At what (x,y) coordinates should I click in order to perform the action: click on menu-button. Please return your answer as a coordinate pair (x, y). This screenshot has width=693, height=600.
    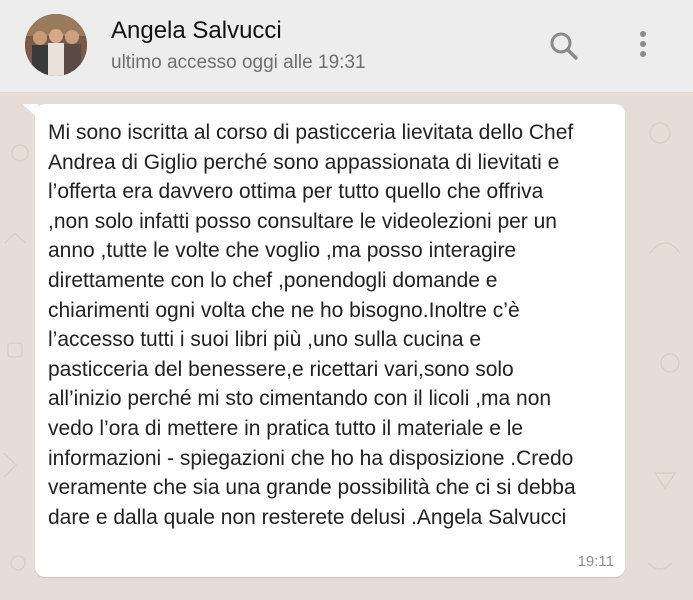
    Looking at the image, I should click on (644, 46).